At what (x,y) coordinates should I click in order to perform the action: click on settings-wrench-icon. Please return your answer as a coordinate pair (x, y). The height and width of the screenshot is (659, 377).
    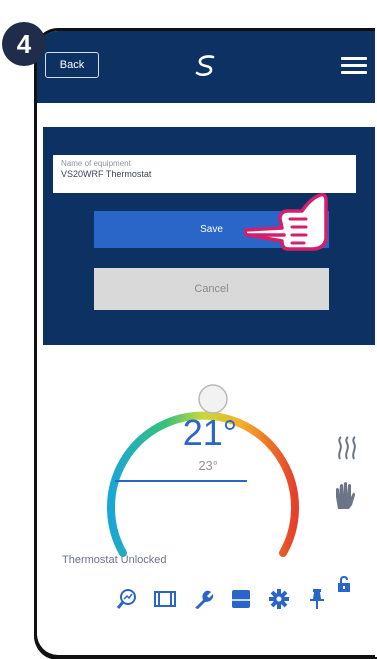
    Looking at the image, I should click on (203, 599).